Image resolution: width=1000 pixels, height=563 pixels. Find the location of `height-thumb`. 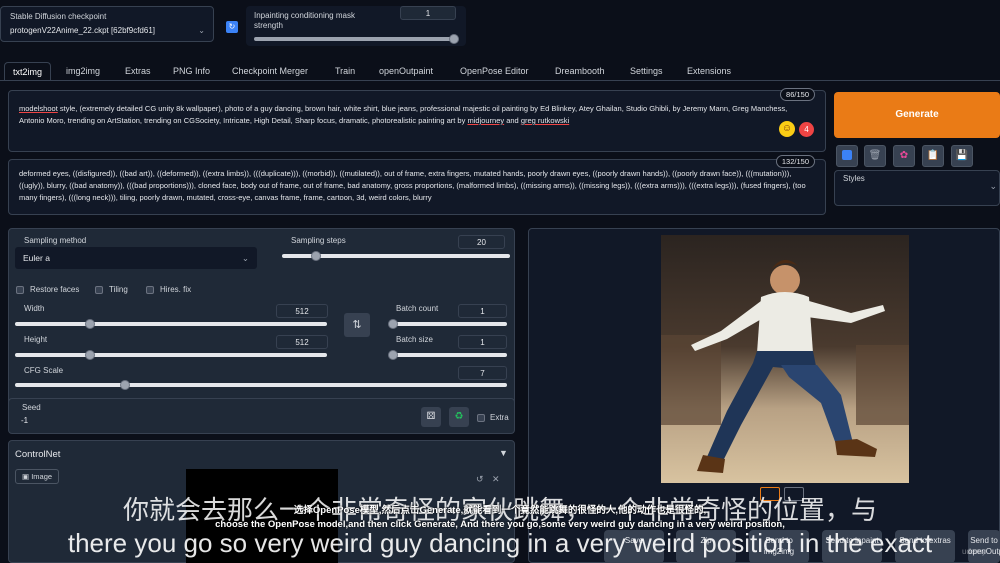

height-thumb is located at coordinates (90, 355).